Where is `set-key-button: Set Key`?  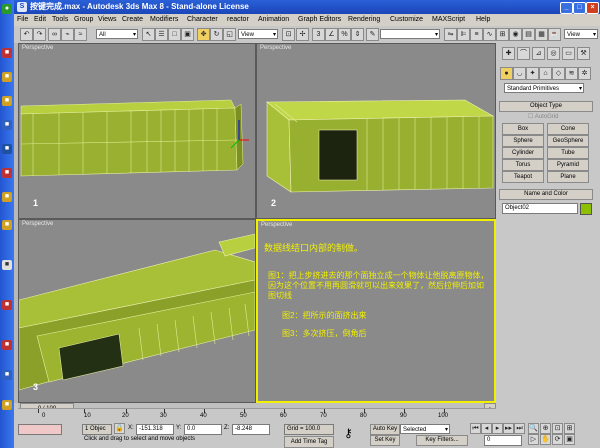 set-key-button: Set Key is located at coordinates (385, 440).